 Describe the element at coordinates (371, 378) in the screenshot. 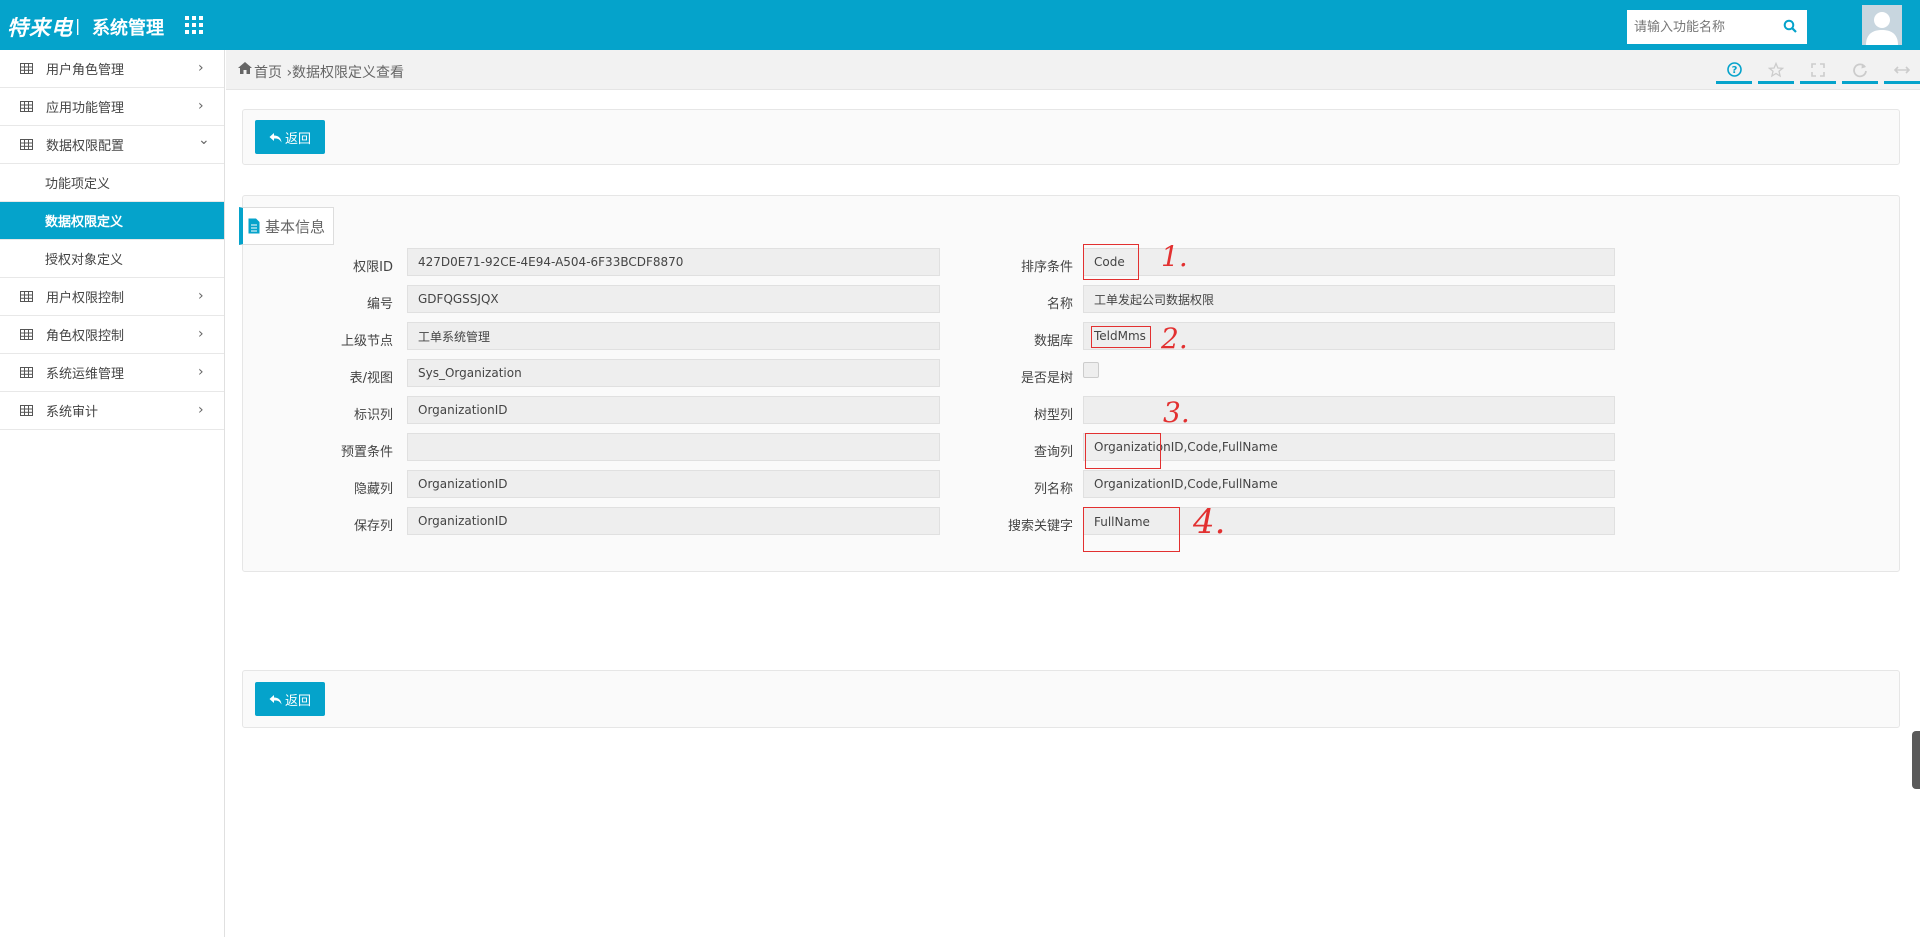

I see `field-label-table-view: 表/视图` at that location.